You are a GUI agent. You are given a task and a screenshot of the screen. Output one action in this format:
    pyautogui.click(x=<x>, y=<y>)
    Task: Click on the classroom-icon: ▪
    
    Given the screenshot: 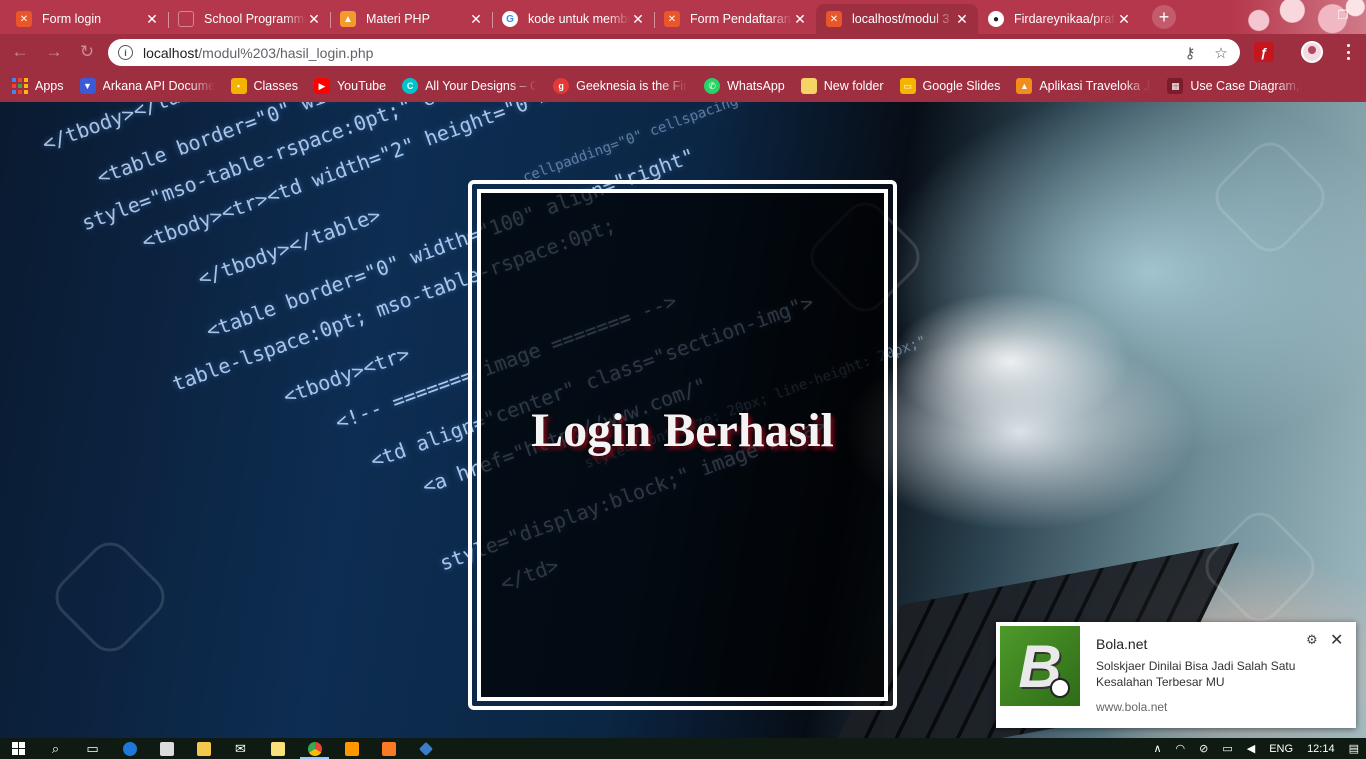 What is the action you would take?
    pyautogui.click(x=238, y=86)
    